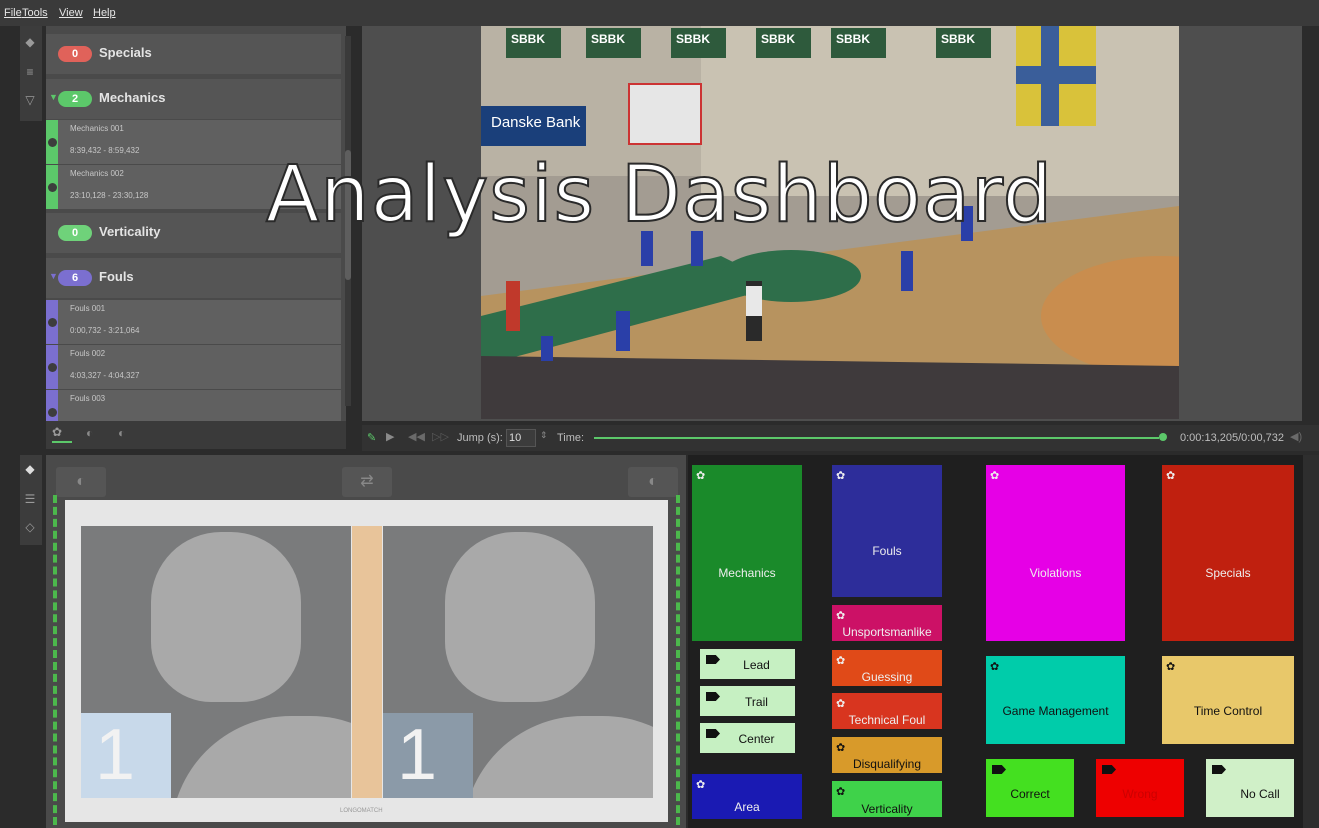 This screenshot has width=1319, height=828. What do you see at coordinates (887, 799) in the screenshot?
I see `verticality-button: ✿ Verticality` at bounding box center [887, 799].